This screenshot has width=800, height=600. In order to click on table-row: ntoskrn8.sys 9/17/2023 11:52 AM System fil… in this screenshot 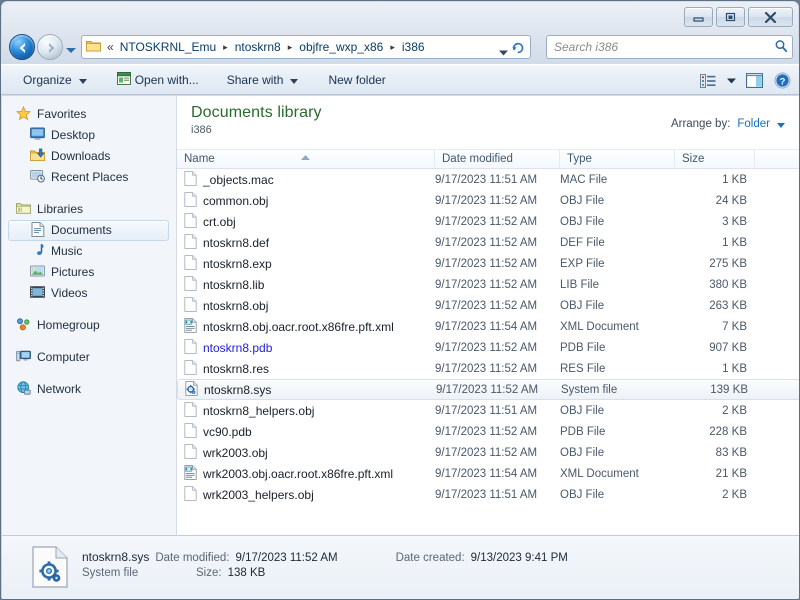, I will do `click(488, 389)`.